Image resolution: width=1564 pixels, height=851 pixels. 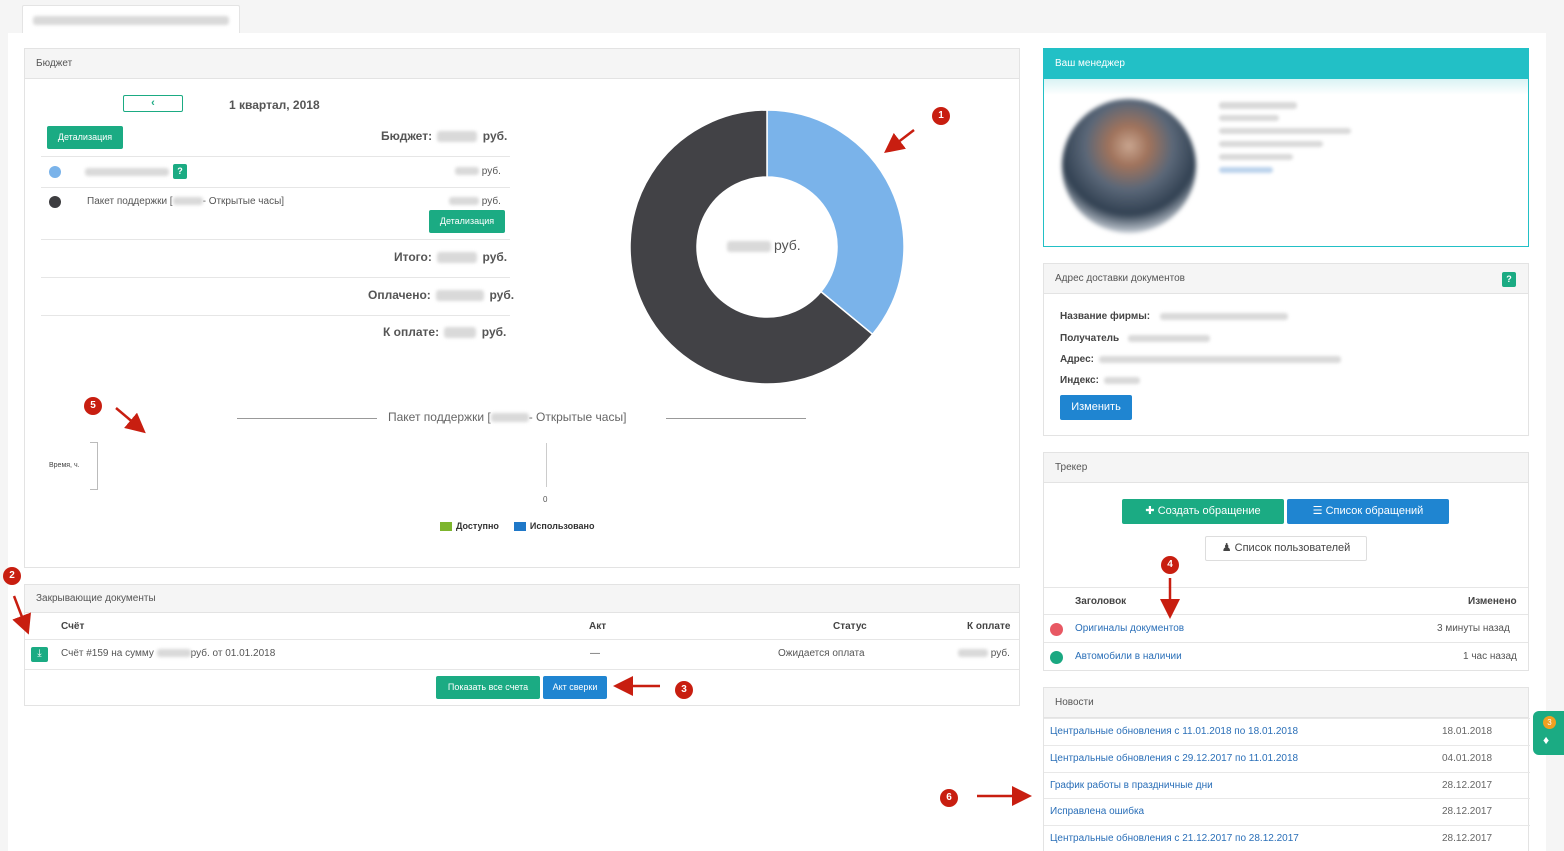 I want to click on topay-label: К оплате:, so click(x=411, y=332).